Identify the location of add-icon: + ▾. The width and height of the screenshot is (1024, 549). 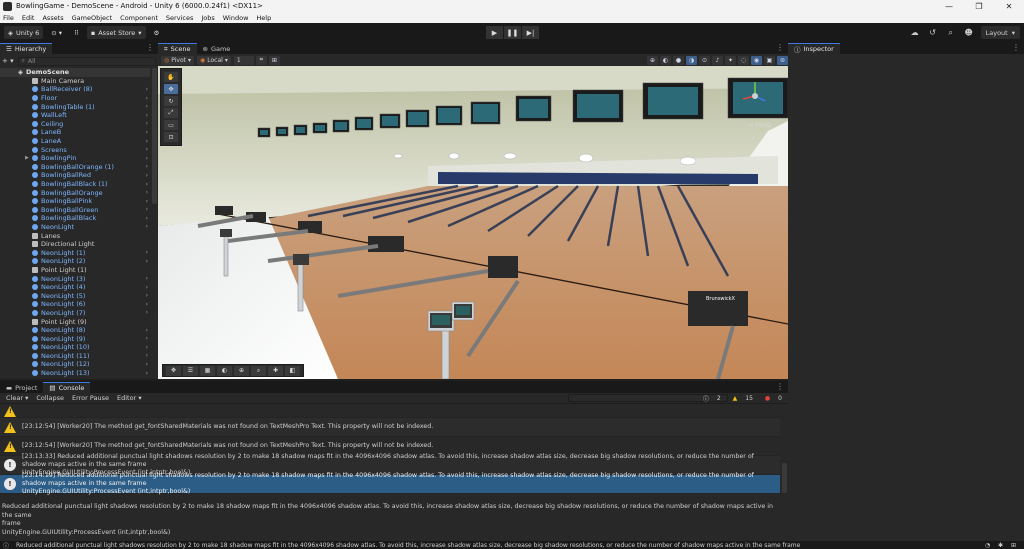
(8, 61).